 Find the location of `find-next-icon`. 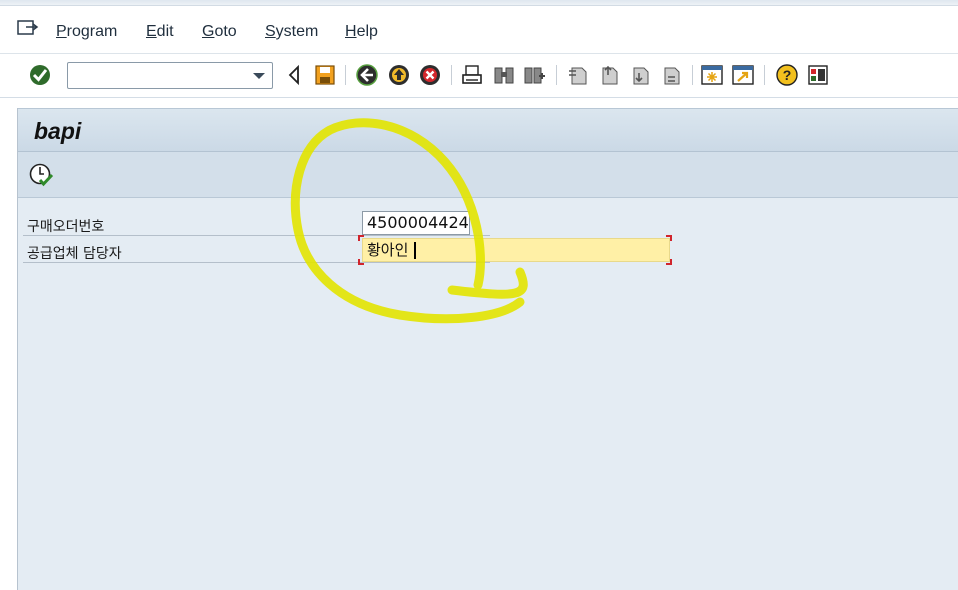

find-next-icon is located at coordinates (534, 75).